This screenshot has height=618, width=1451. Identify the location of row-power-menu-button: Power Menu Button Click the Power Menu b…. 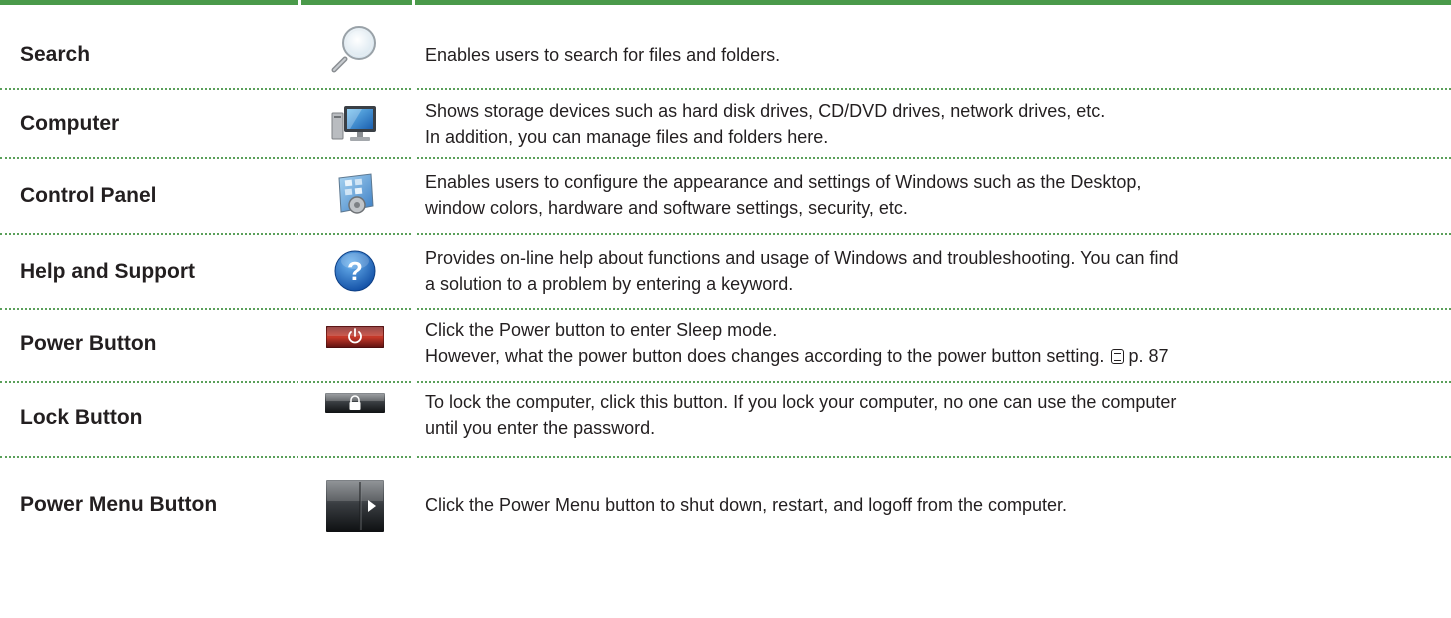
(725, 503).